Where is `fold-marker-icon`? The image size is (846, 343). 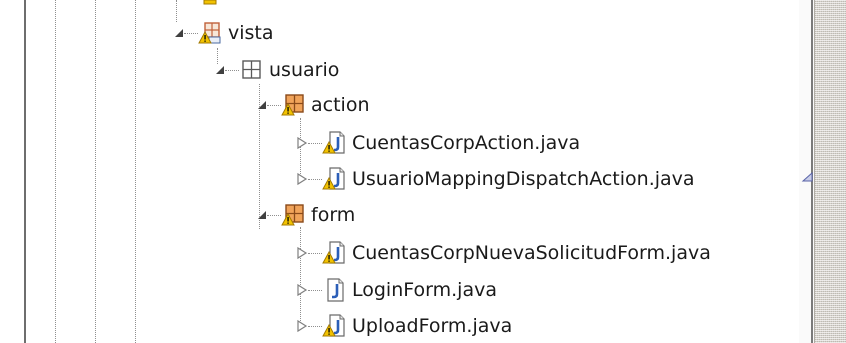
fold-marker-icon is located at coordinates (807, 177).